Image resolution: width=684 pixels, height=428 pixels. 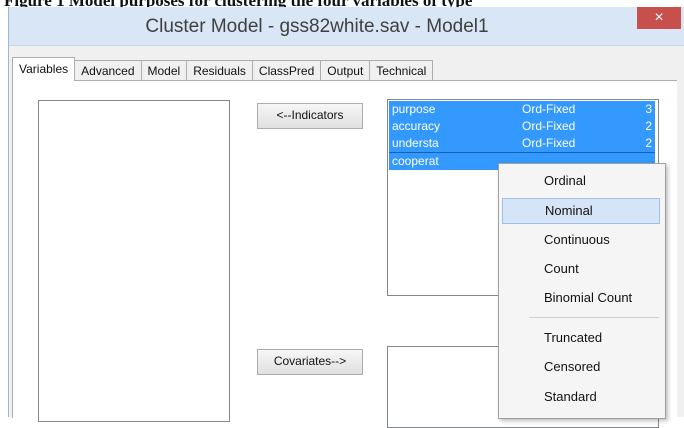 I want to click on tab-model: Model, so click(x=164, y=70).